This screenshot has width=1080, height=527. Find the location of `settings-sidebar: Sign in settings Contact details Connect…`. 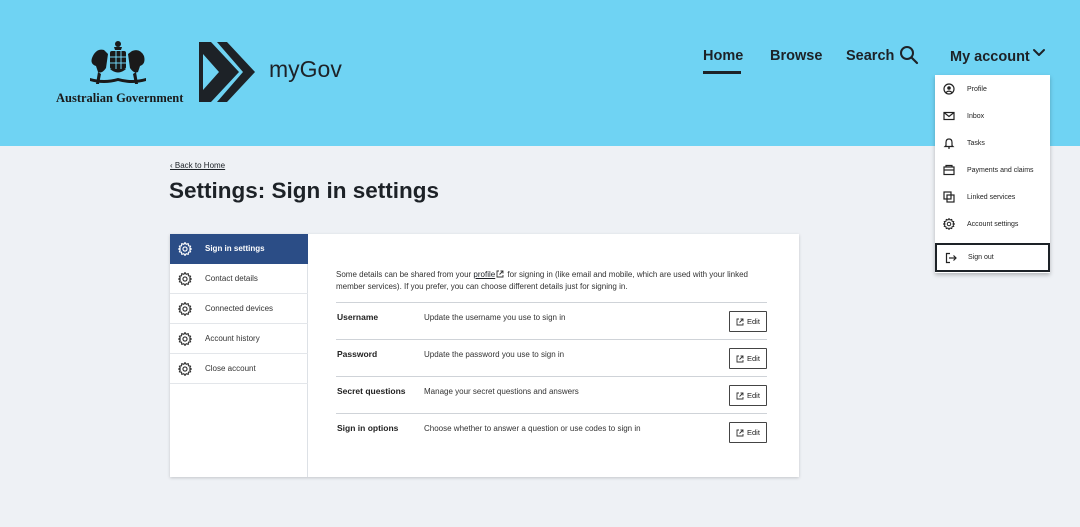

settings-sidebar: Sign in settings Contact details Connect… is located at coordinates (239, 355).